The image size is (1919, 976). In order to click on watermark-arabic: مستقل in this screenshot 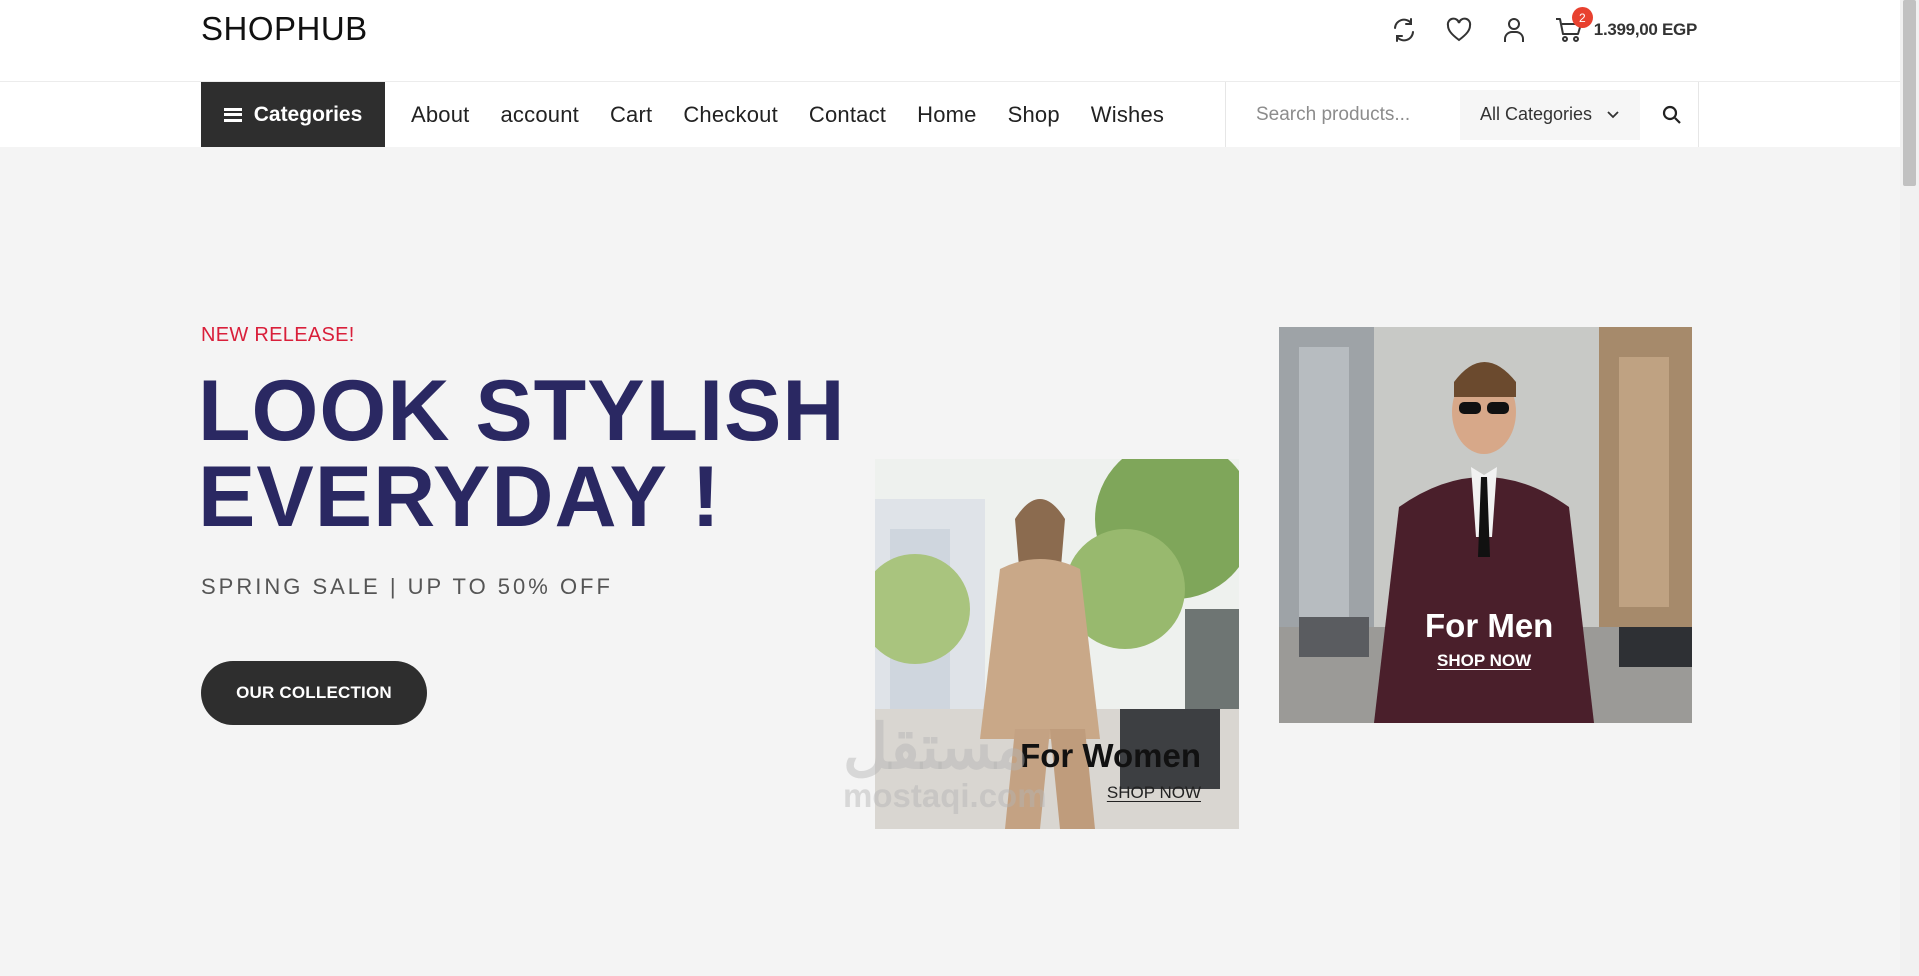, I will do `click(936, 747)`.